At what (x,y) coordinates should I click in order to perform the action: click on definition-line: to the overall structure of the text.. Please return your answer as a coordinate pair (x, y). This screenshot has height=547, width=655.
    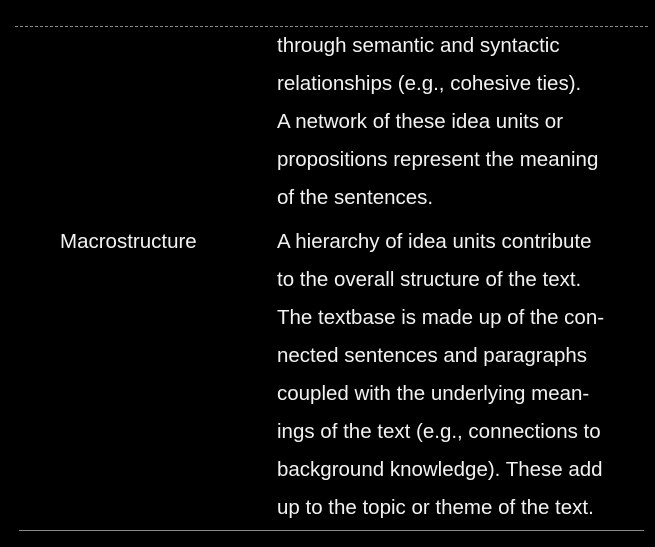
    Looking at the image, I should click on (429, 279).